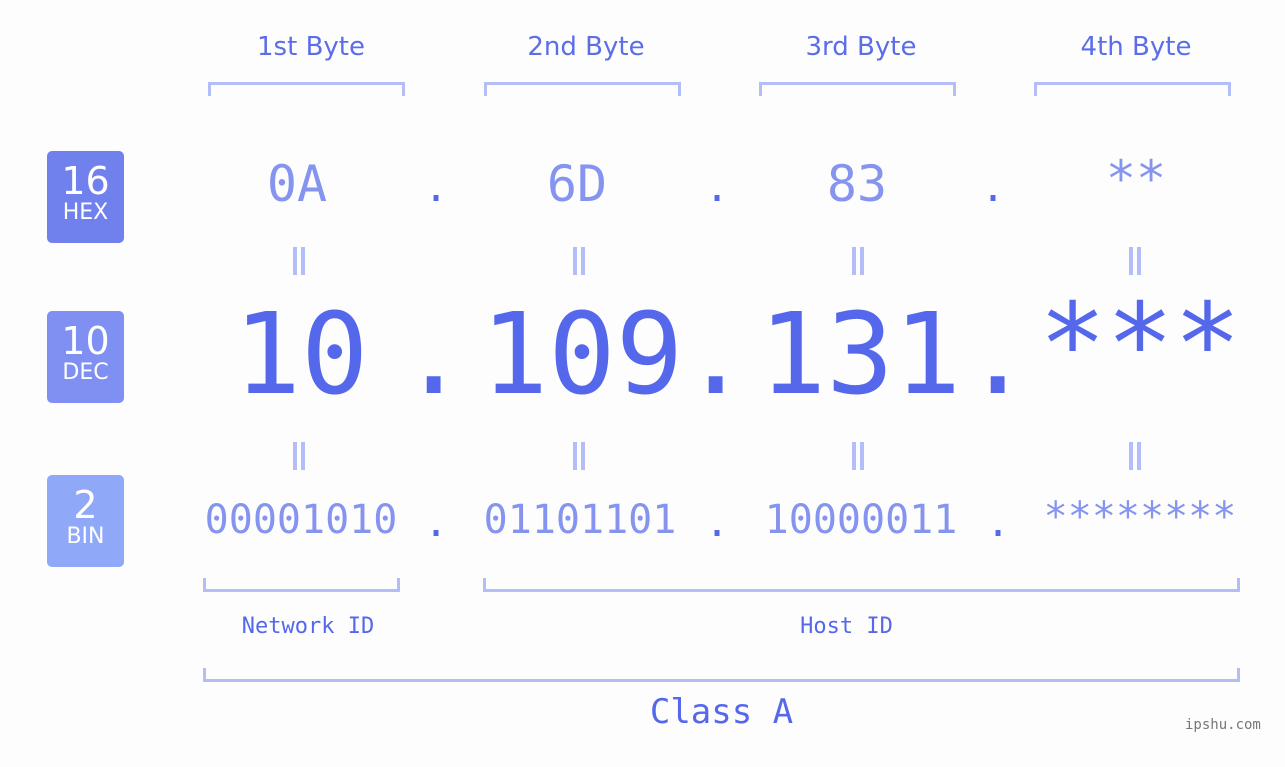 This screenshot has width=1285, height=767. What do you see at coordinates (577, 184) in the screenshot?
I see `hex-byte-2: 6D` at bounding box center [577, 184].